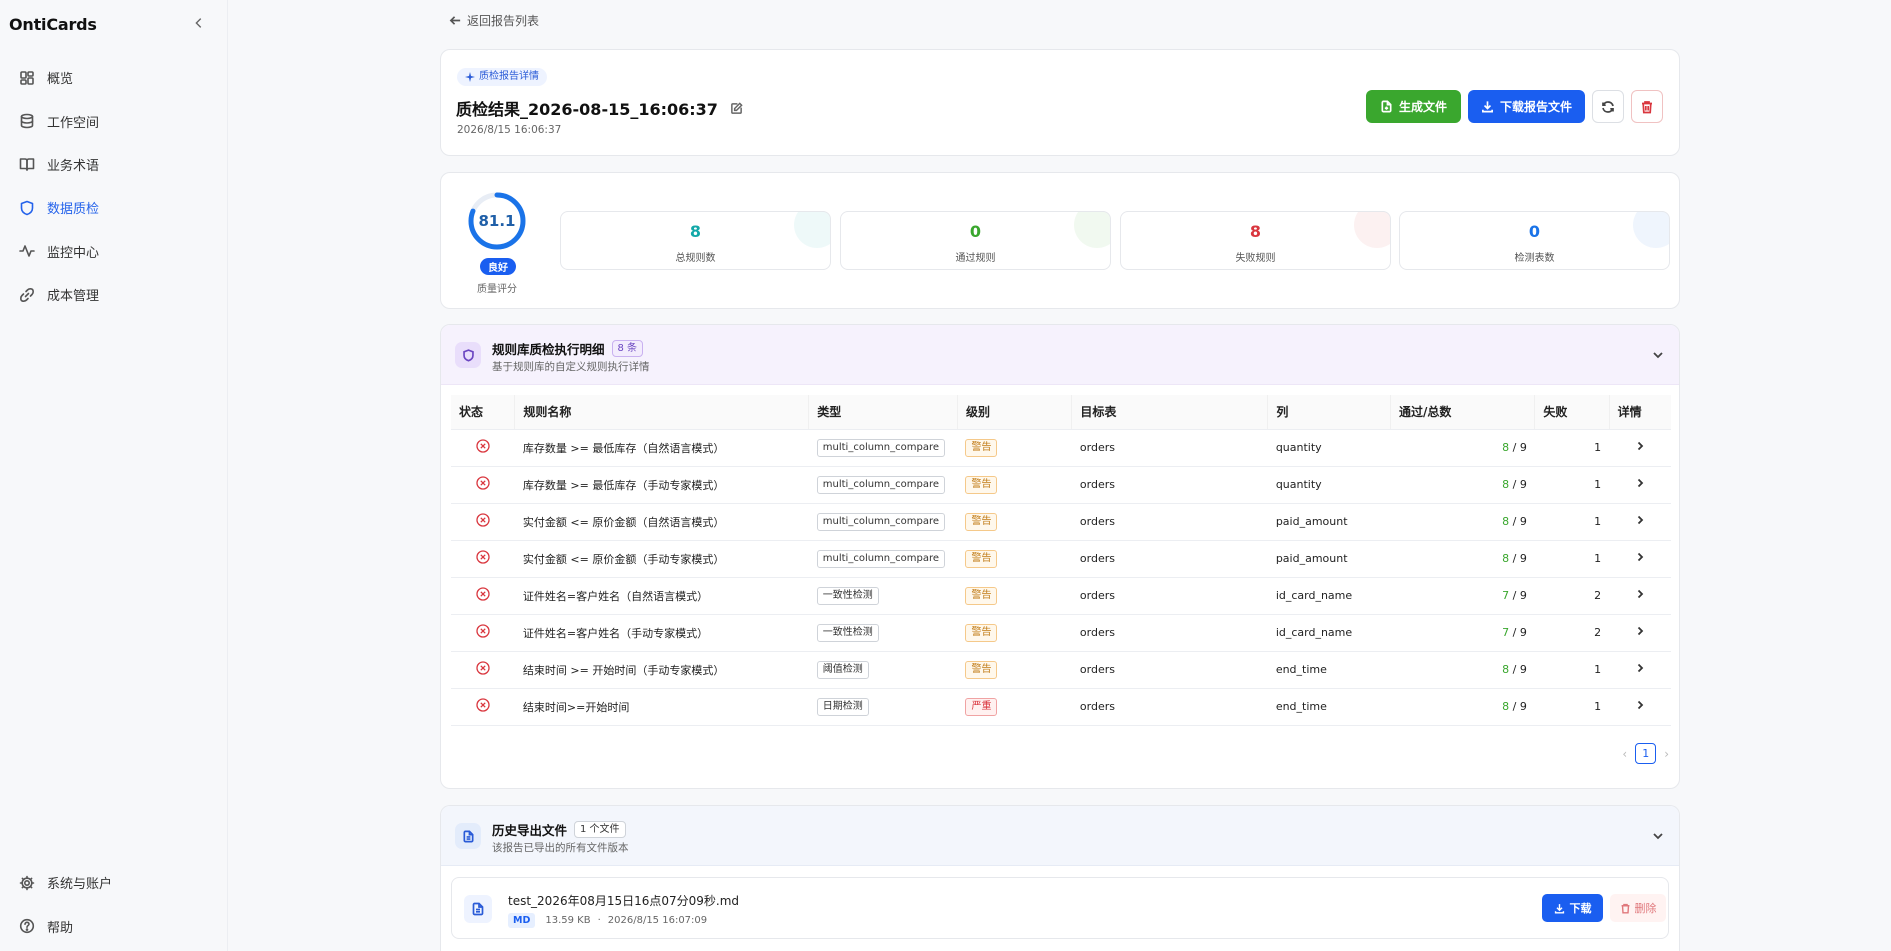 The width and height of the screenshot is (1891, 951). I want to click on shield-icon, so click(468, 355).